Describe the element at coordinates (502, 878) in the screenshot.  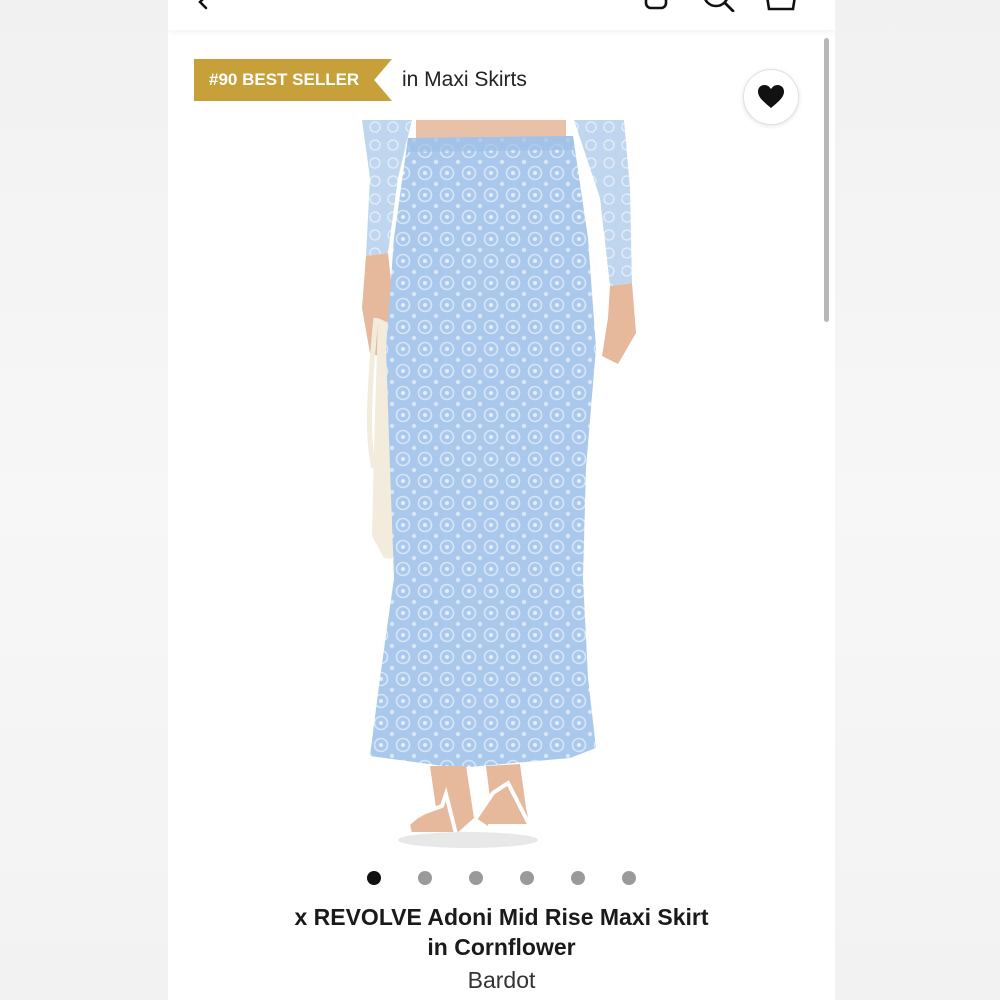
I see `image-carousel-dots` at that location.